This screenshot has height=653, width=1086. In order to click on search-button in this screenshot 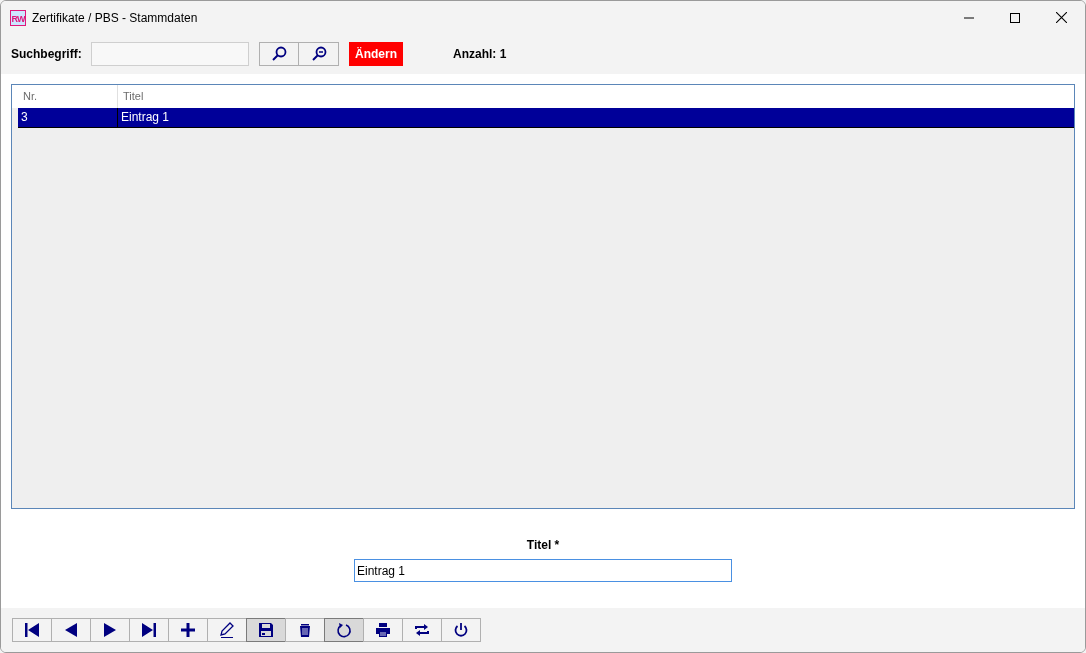, I will do `click(279, 54)`.